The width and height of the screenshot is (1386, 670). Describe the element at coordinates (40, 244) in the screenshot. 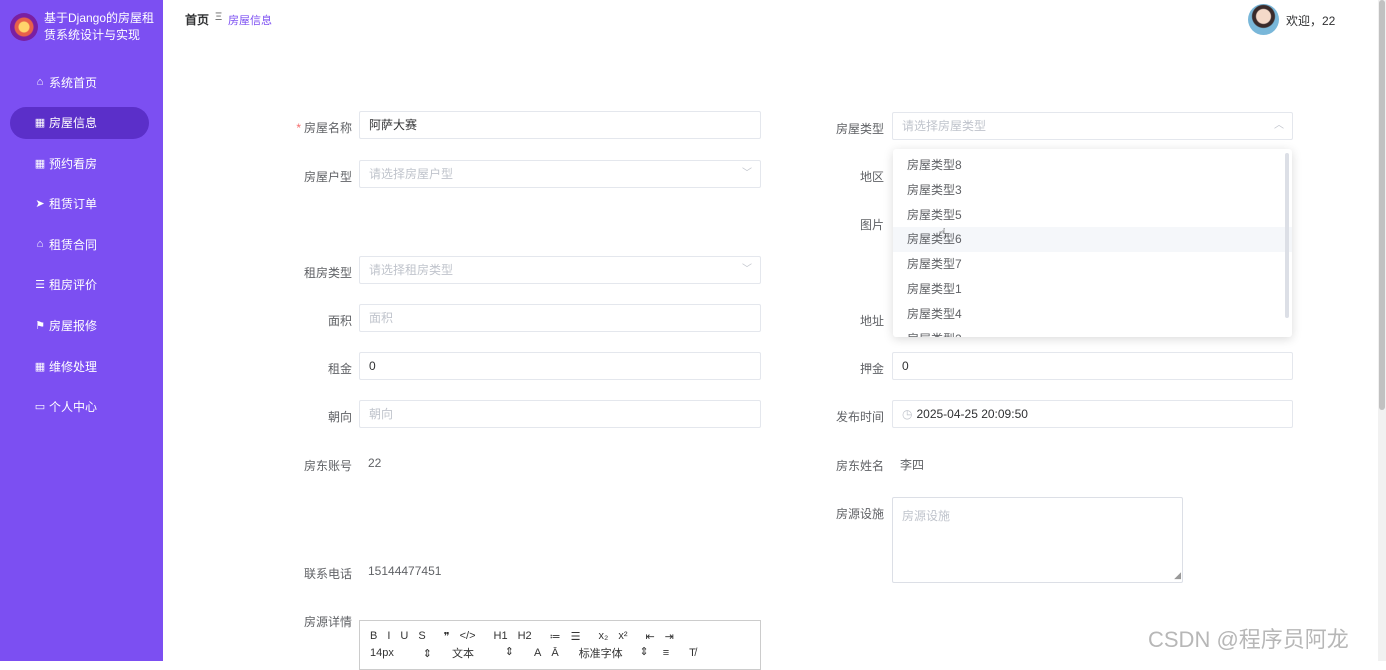

I see `house-icon: ⌂` at that location.